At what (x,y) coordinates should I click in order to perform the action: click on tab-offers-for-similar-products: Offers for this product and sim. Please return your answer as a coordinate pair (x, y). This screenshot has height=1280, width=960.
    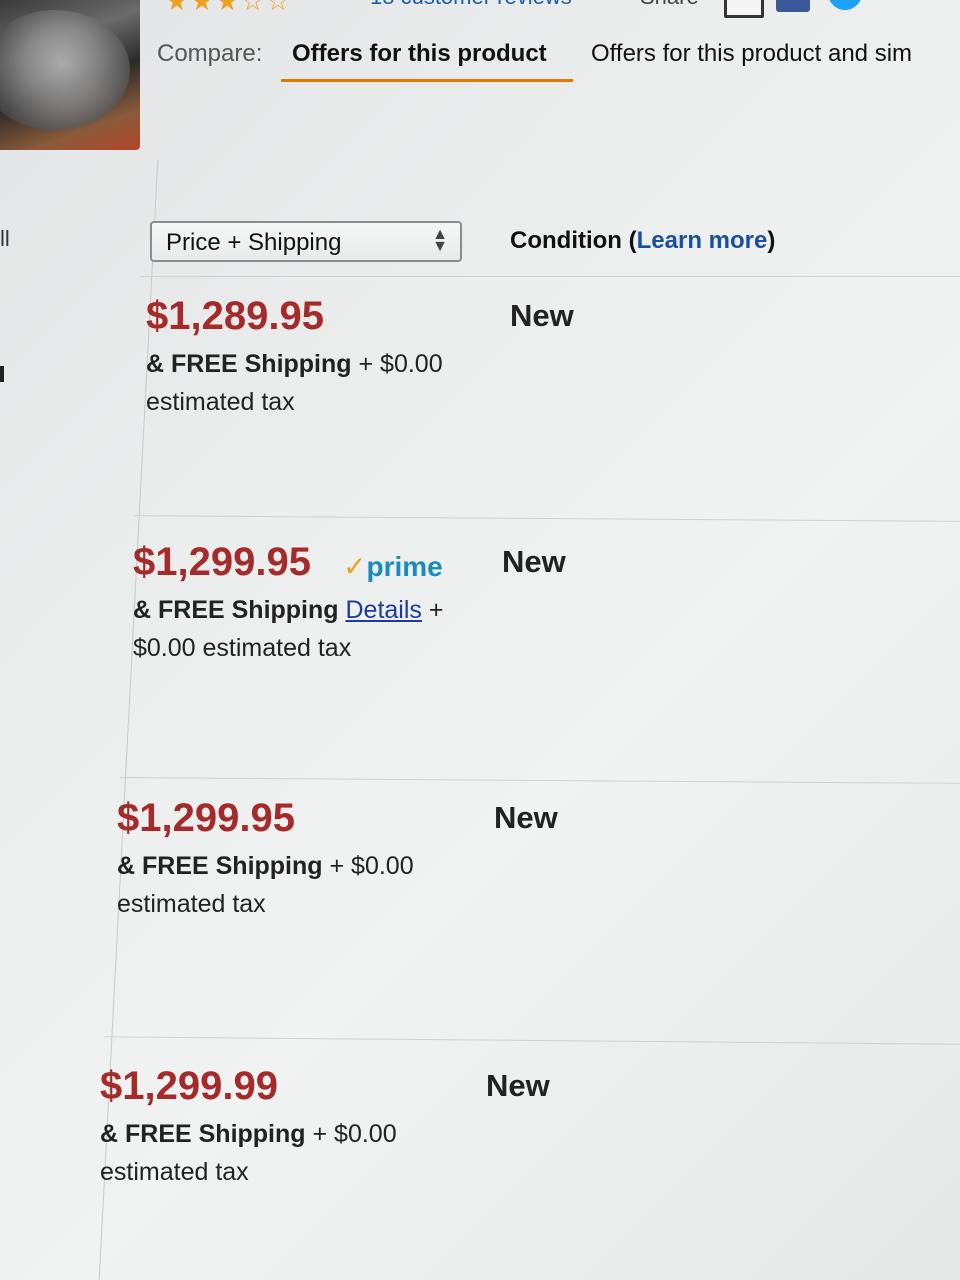
    Looking at the image, I should click on (751, 54).